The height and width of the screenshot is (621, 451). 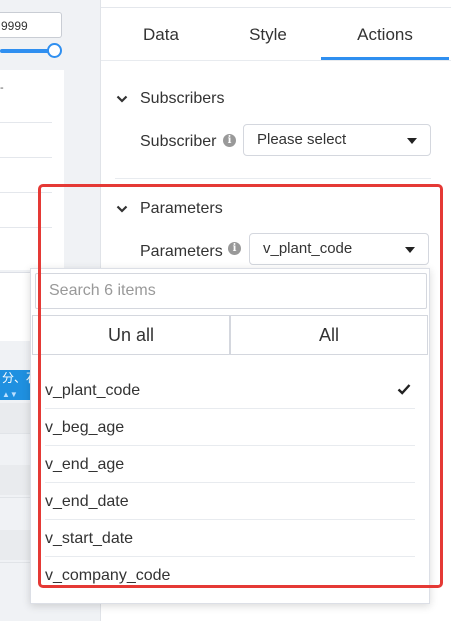 What do you see at coordinates (93, 390) in the screenshot?
I see `option-label: v_plant_code` at bounding box center [93, 390].